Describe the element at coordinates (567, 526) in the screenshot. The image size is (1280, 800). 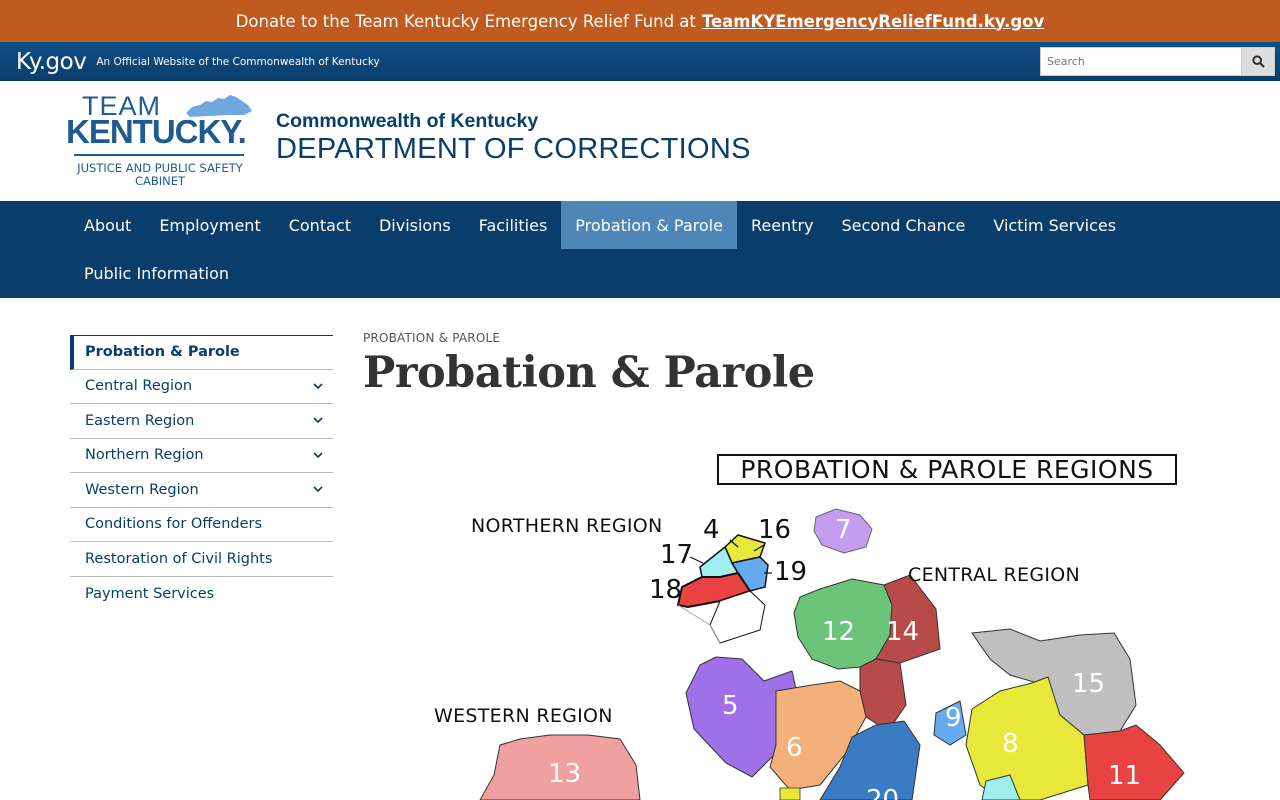
I see `northern-region-label: NORTHERN REGION` at that location.